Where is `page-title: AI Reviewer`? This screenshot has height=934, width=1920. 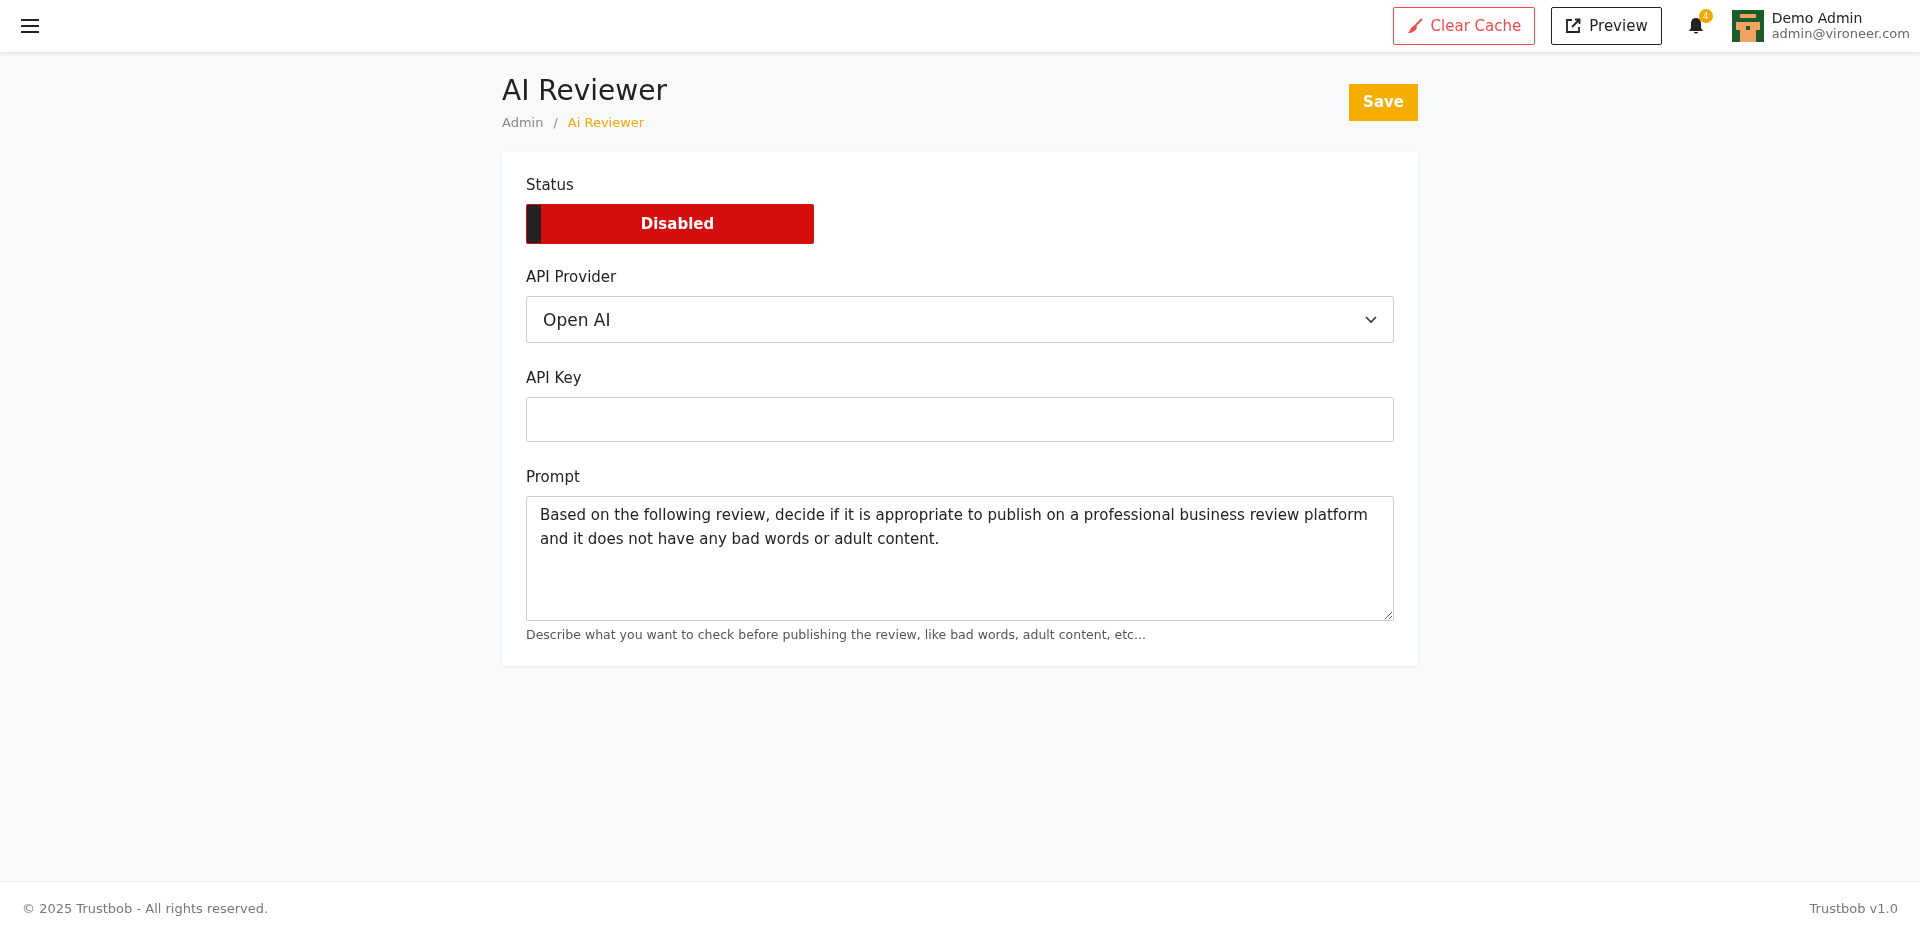 page-title: AI Reviewer is located at coordinates (584, 90).